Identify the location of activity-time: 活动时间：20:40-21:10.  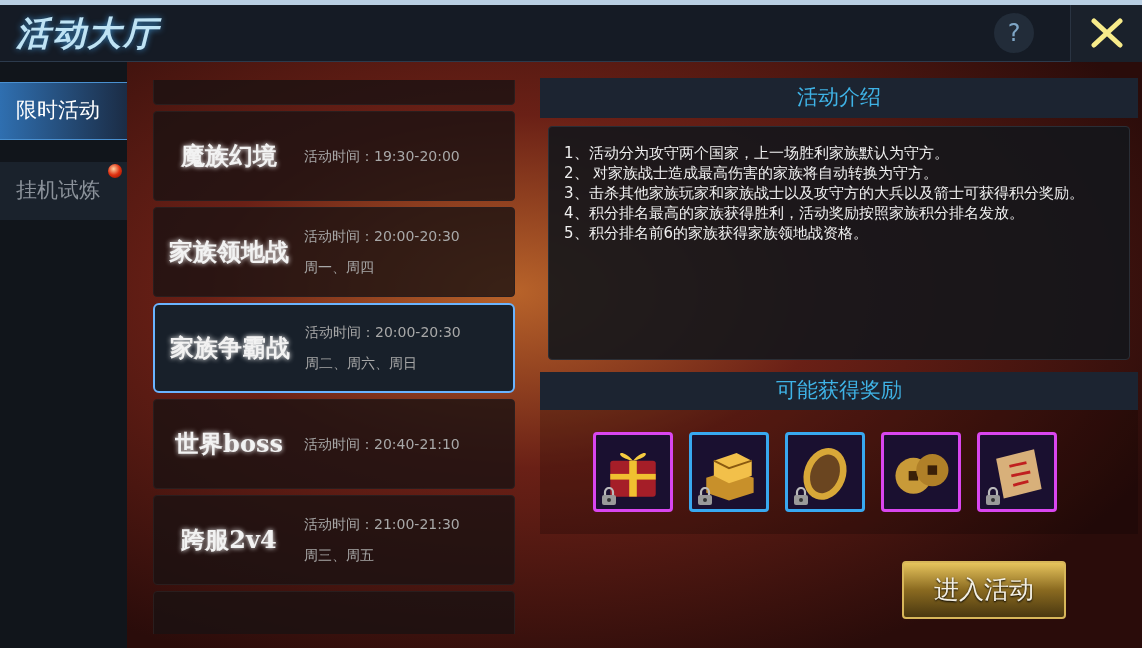
(382, 444).